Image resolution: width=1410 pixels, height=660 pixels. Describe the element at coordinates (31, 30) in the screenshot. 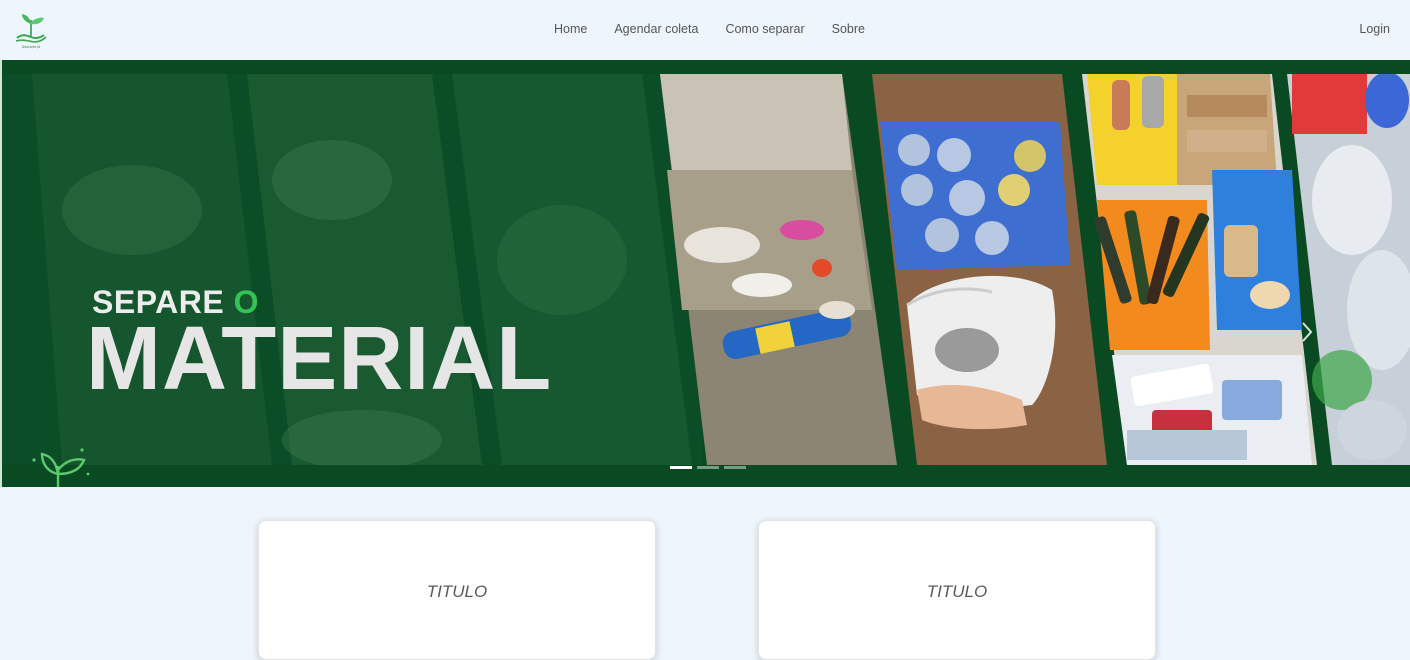

I see `brand-logo-icon: Descarte Já` at that location.